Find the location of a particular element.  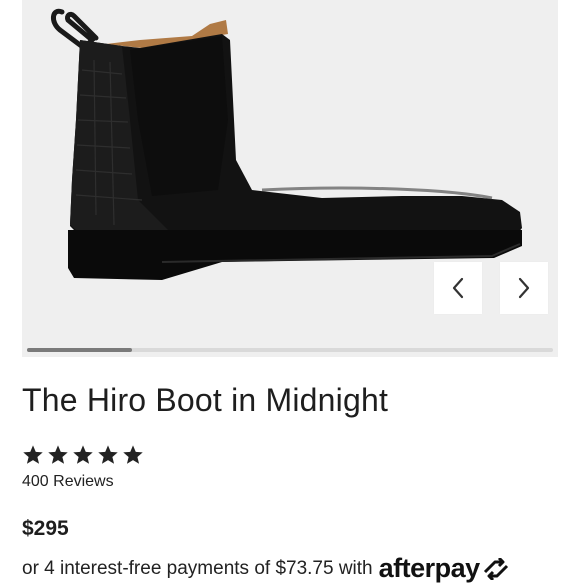

afterpay-logo: afterpay is located at coordinates (445, 568).